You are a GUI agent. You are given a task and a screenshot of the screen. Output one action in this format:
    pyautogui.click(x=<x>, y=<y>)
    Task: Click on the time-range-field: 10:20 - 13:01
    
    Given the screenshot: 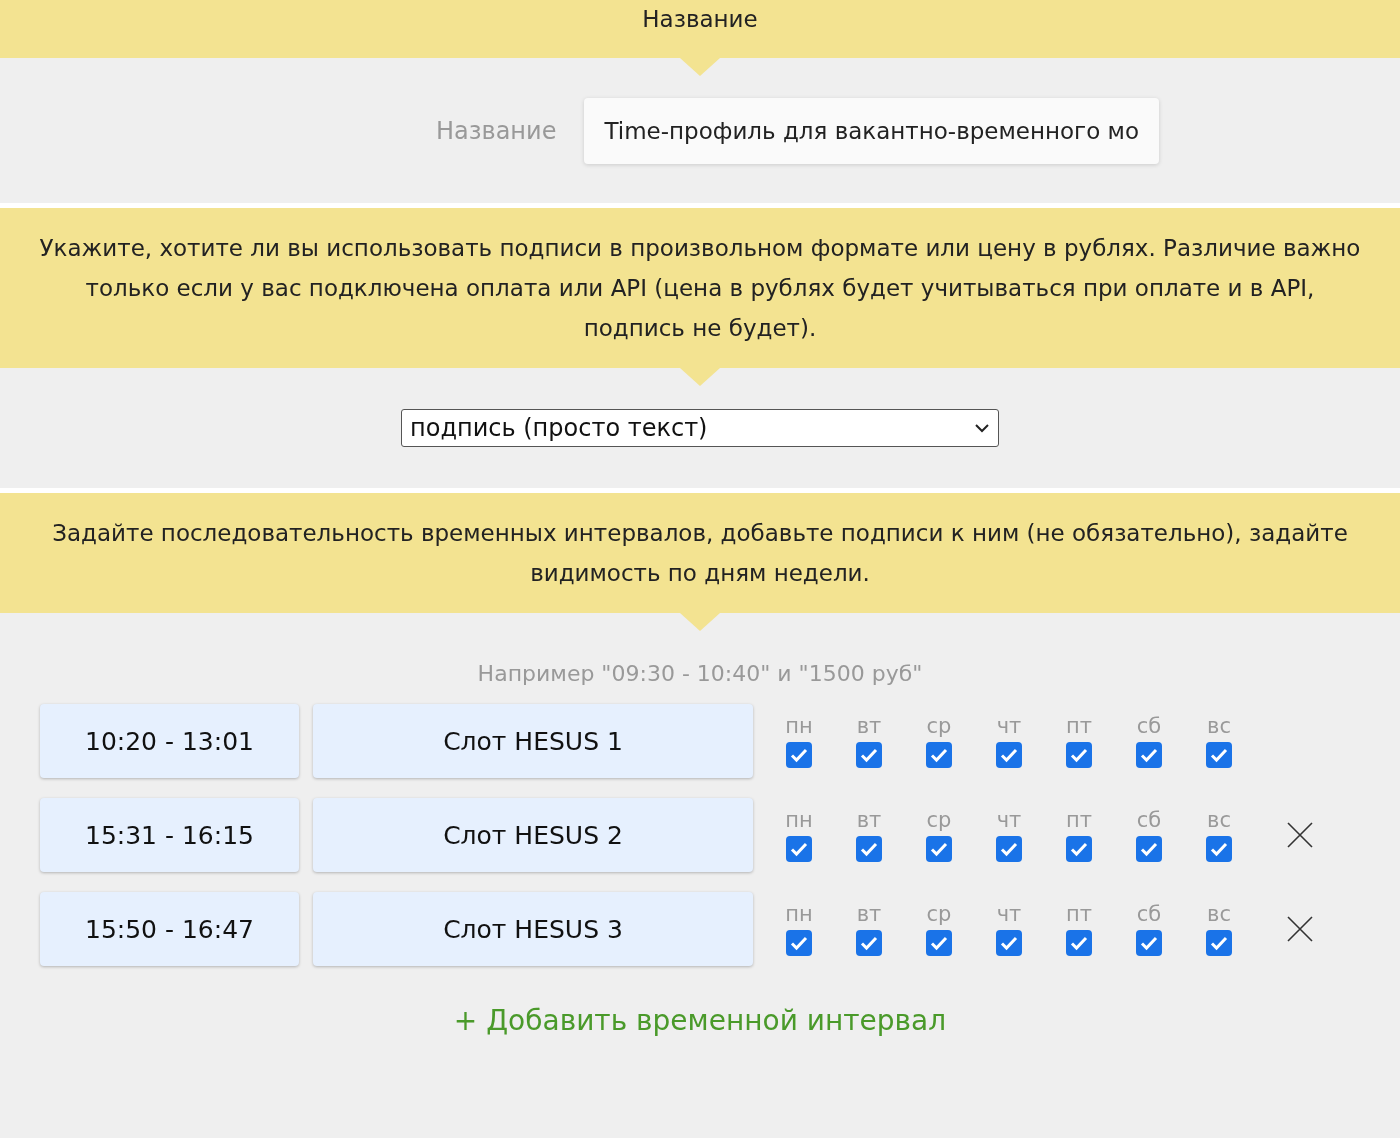 What is the action you would take?
    pyautogui.click(x=169, y=741)
    